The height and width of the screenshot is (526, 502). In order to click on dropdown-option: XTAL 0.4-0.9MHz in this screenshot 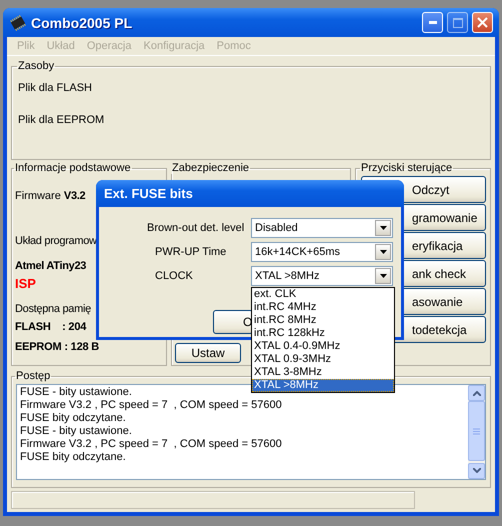, I will do `click(323, 346)`.